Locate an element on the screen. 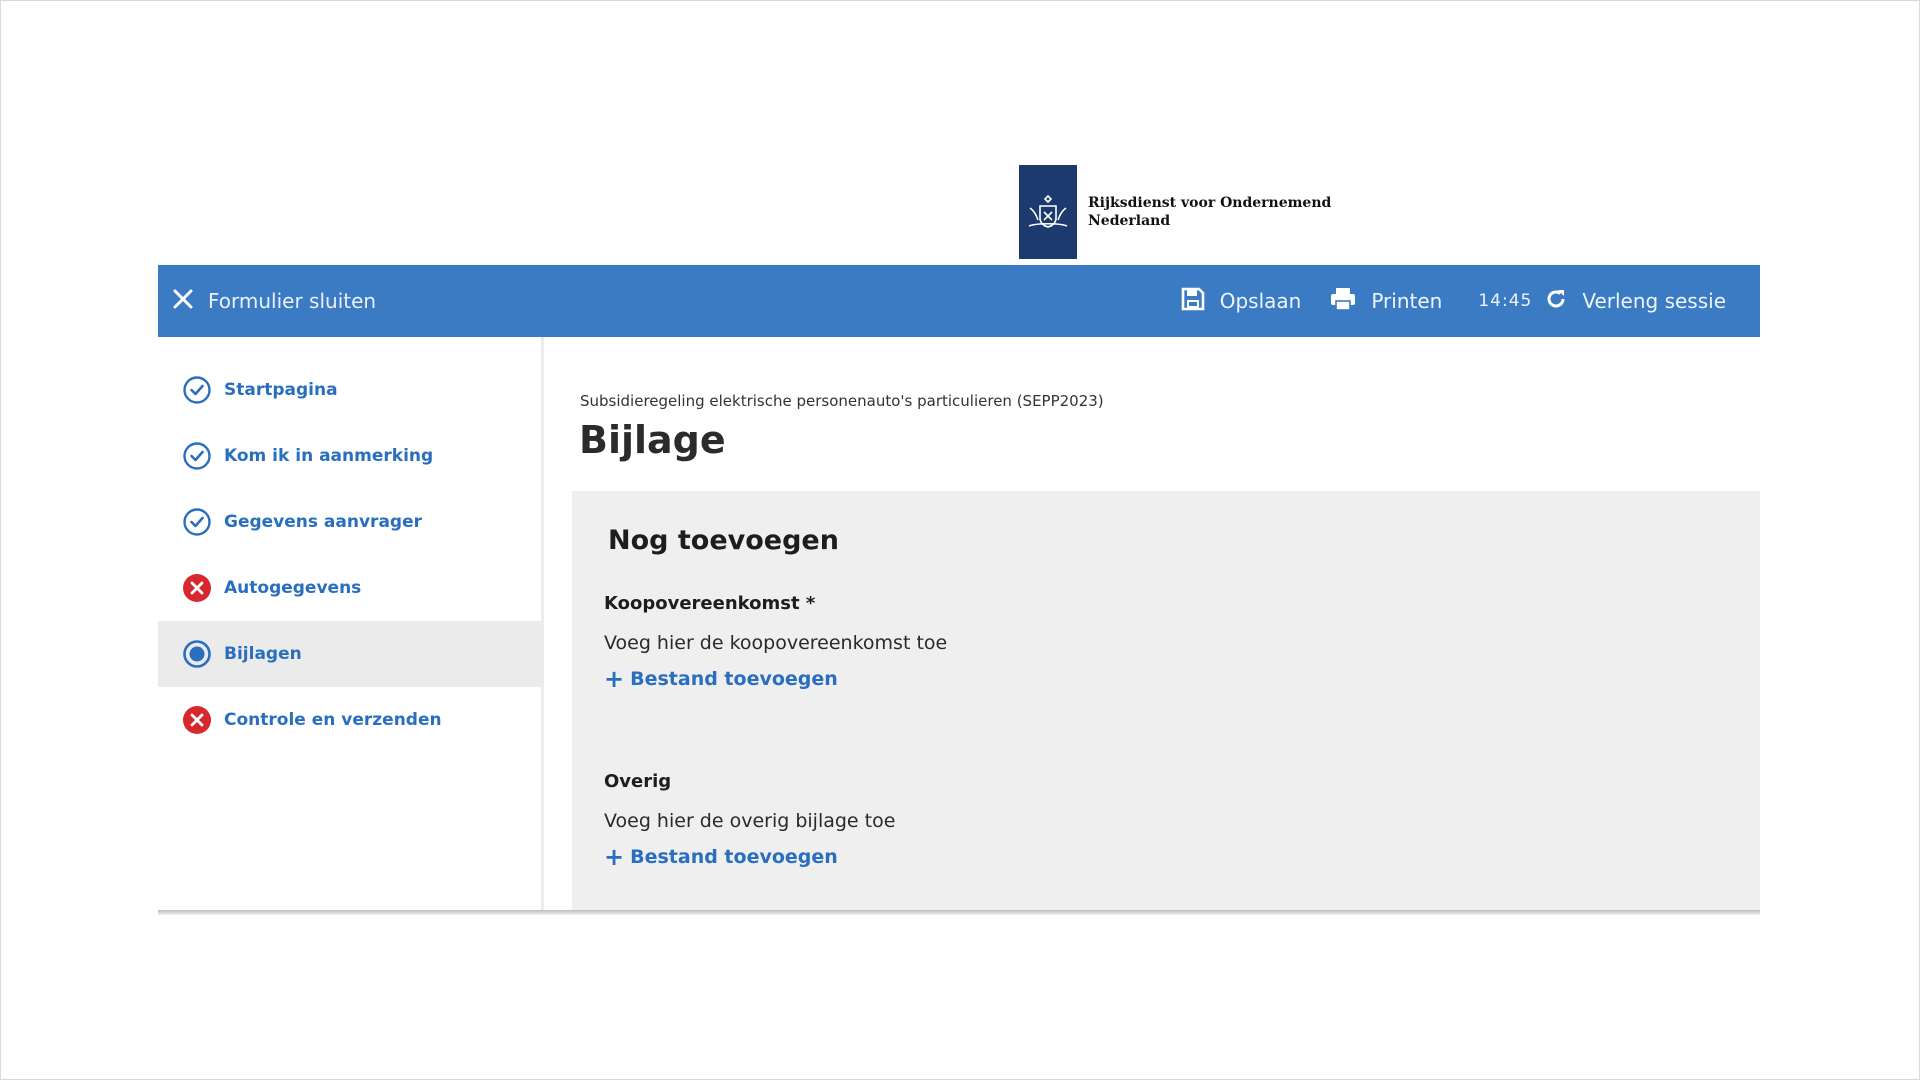  nav-item-label: Bijlagen is located at coordinates (263, 654).